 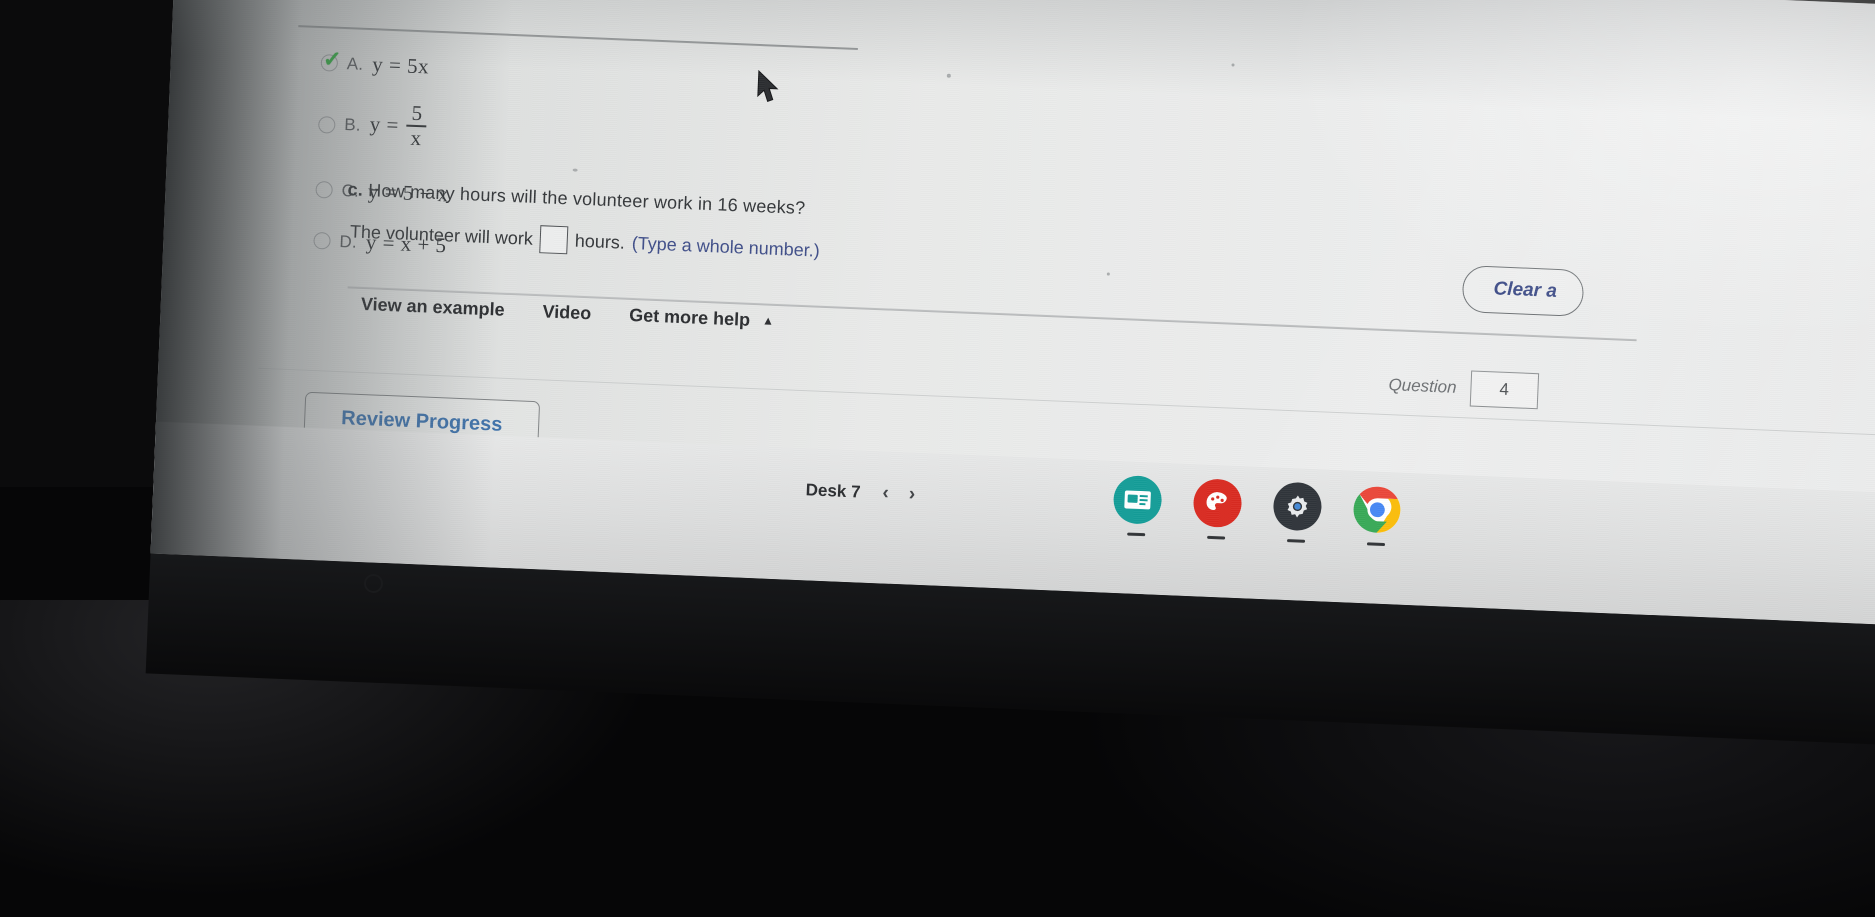 I want to click on radio-button-c, so click(x=324, y=189).